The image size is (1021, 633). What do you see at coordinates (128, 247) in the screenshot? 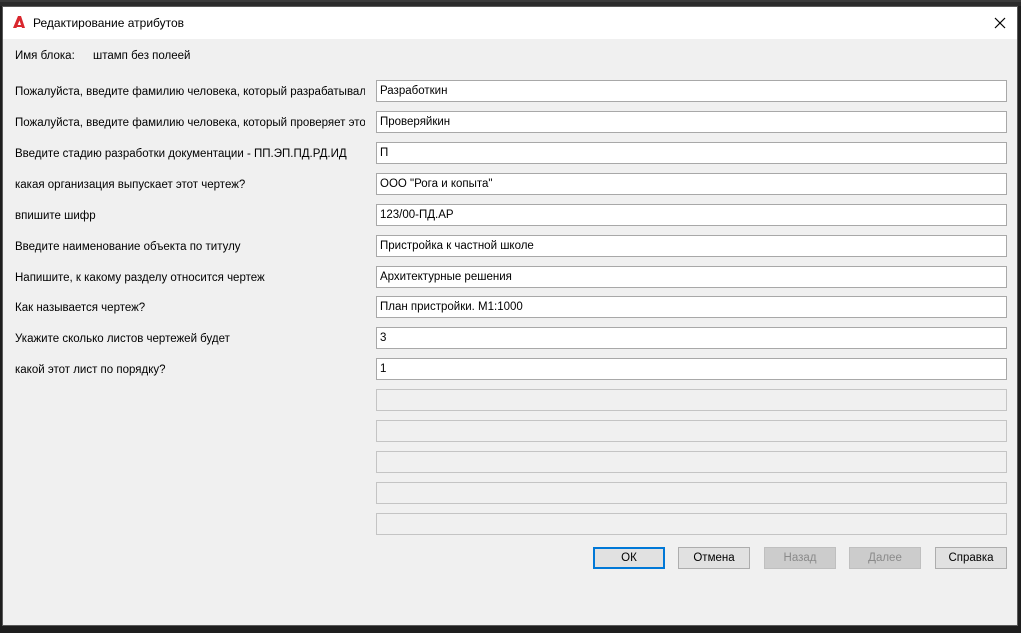
I see `attribute-label: Введите наименование объекта по титулу` at bounding box center [128, 247].